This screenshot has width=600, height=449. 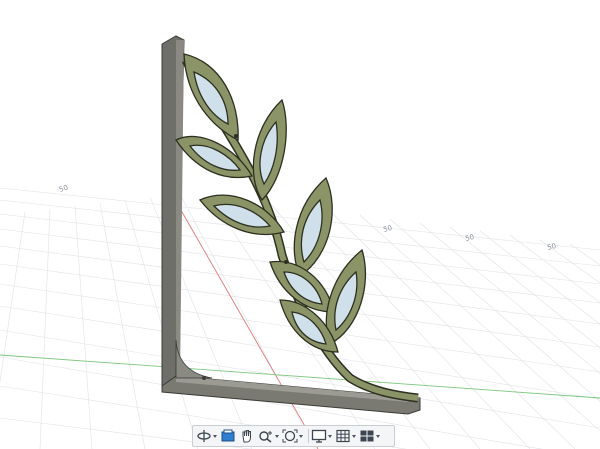 I want to click on grid-snap-menu-caret, so click(x=354, y=436).